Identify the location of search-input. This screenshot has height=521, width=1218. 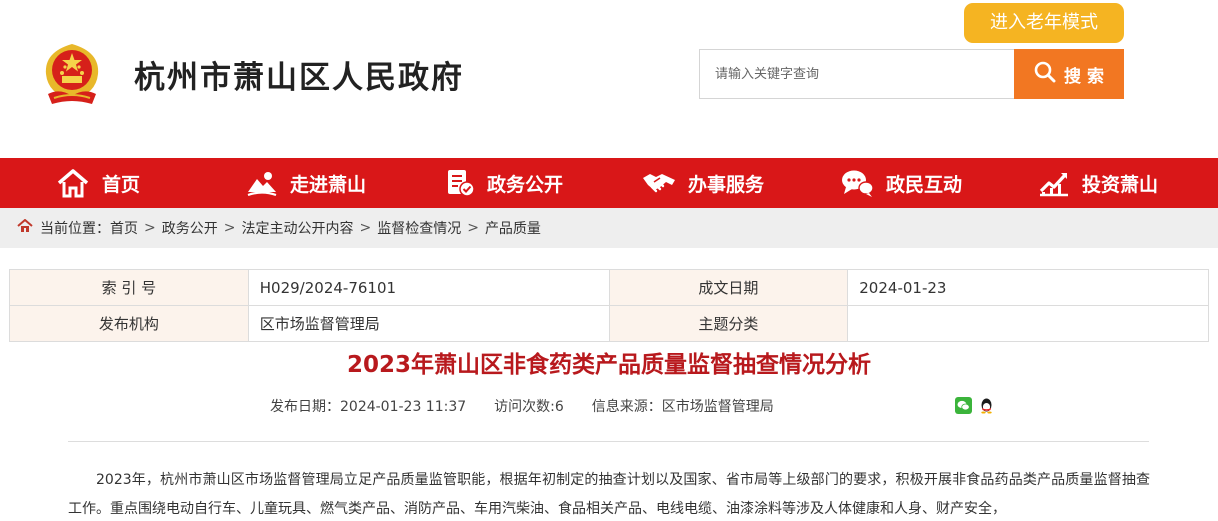
(857, 74).